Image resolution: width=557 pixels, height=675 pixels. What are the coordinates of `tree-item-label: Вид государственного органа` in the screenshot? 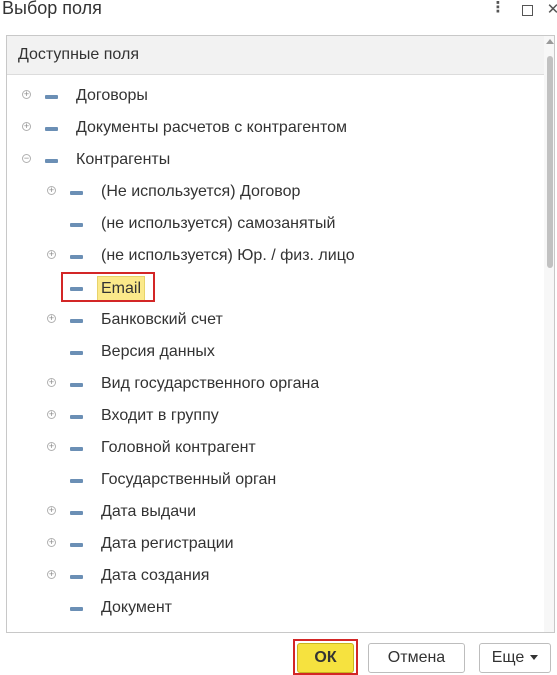 It's located at (210, 383).